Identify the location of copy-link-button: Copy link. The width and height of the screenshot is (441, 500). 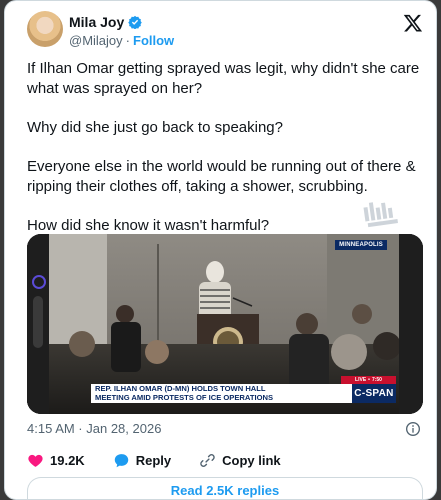
(240, 460).